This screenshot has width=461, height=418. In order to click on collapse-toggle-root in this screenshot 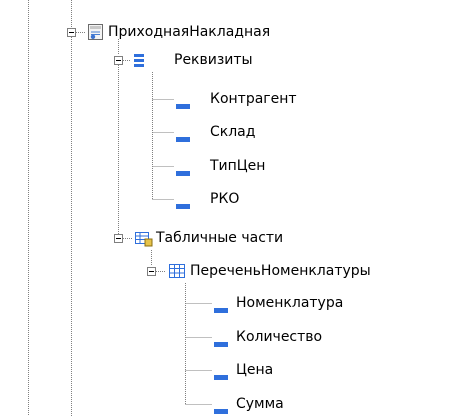, I will do `click(71, 32)`.